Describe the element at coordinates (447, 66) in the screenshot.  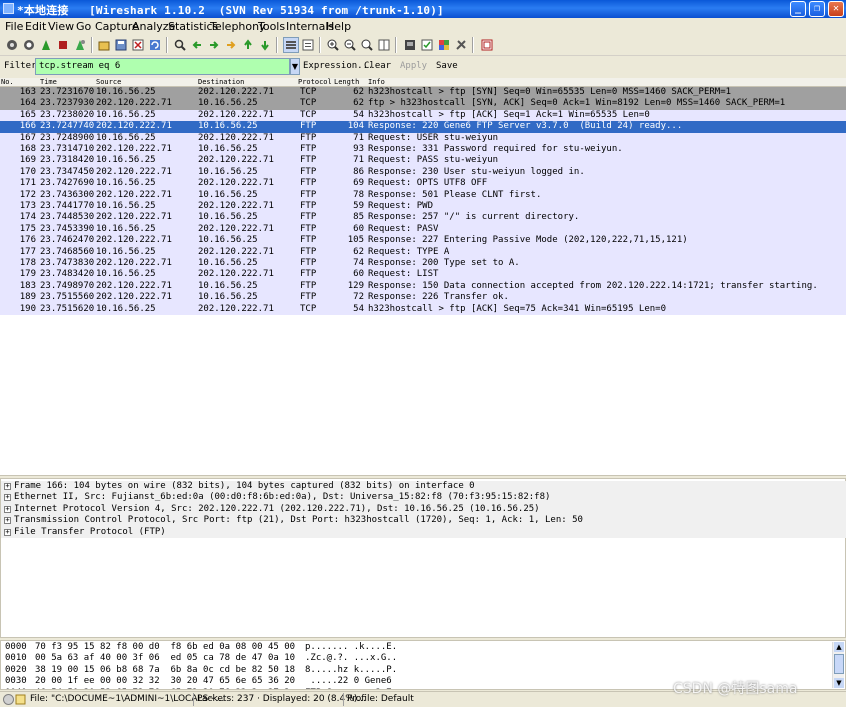
I see `save-filter-button: Save` at that location.